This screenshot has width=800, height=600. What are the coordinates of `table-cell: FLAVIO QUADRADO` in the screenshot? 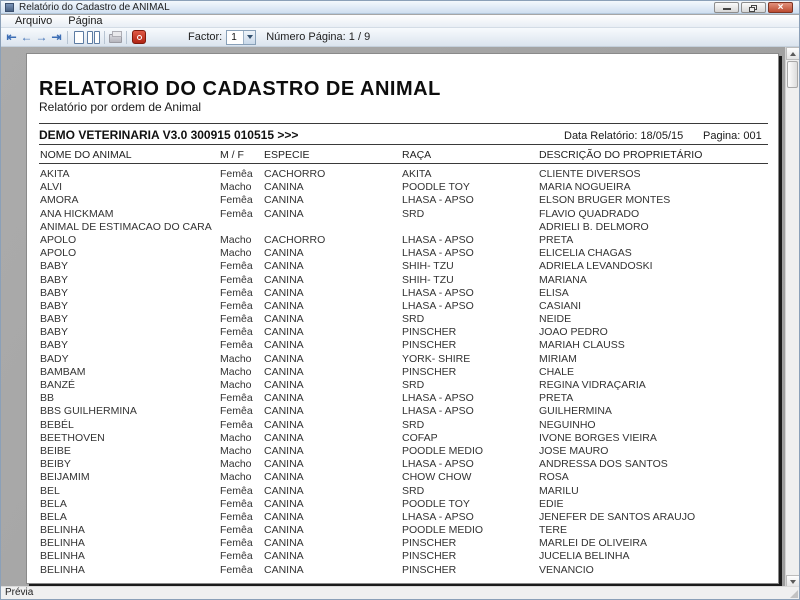 It's located at (589, 213).